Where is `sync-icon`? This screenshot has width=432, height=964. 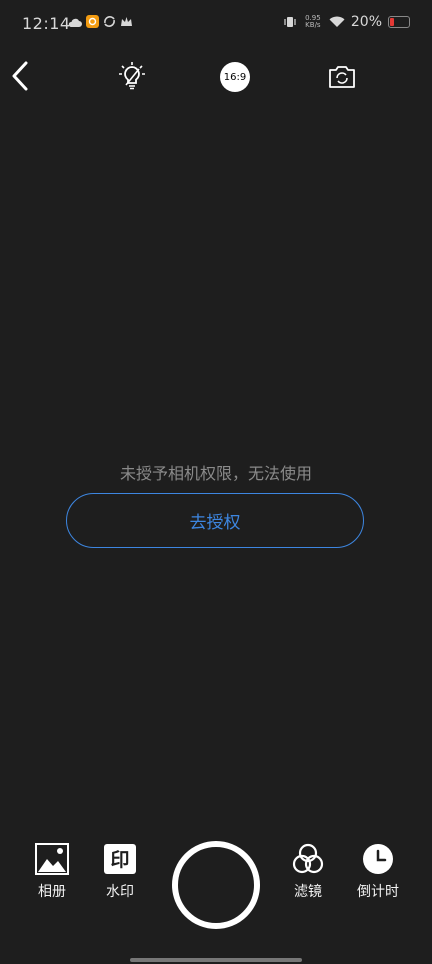 sync-icon is located at coordinates (109, 21).